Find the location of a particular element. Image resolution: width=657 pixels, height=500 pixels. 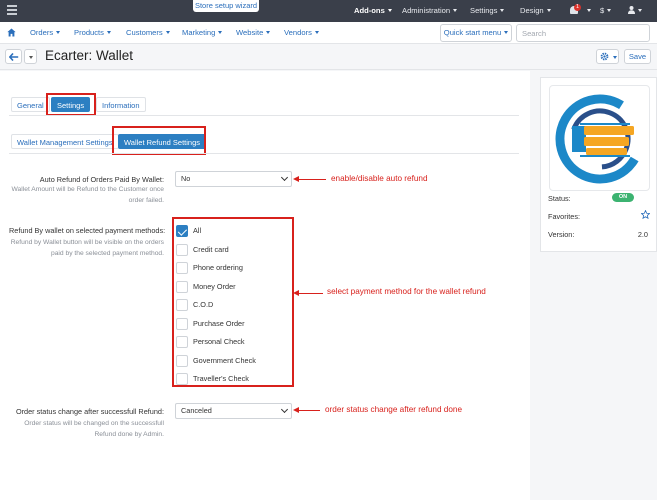

notification-count-badge: 1 is located at coordinates (577, 7).